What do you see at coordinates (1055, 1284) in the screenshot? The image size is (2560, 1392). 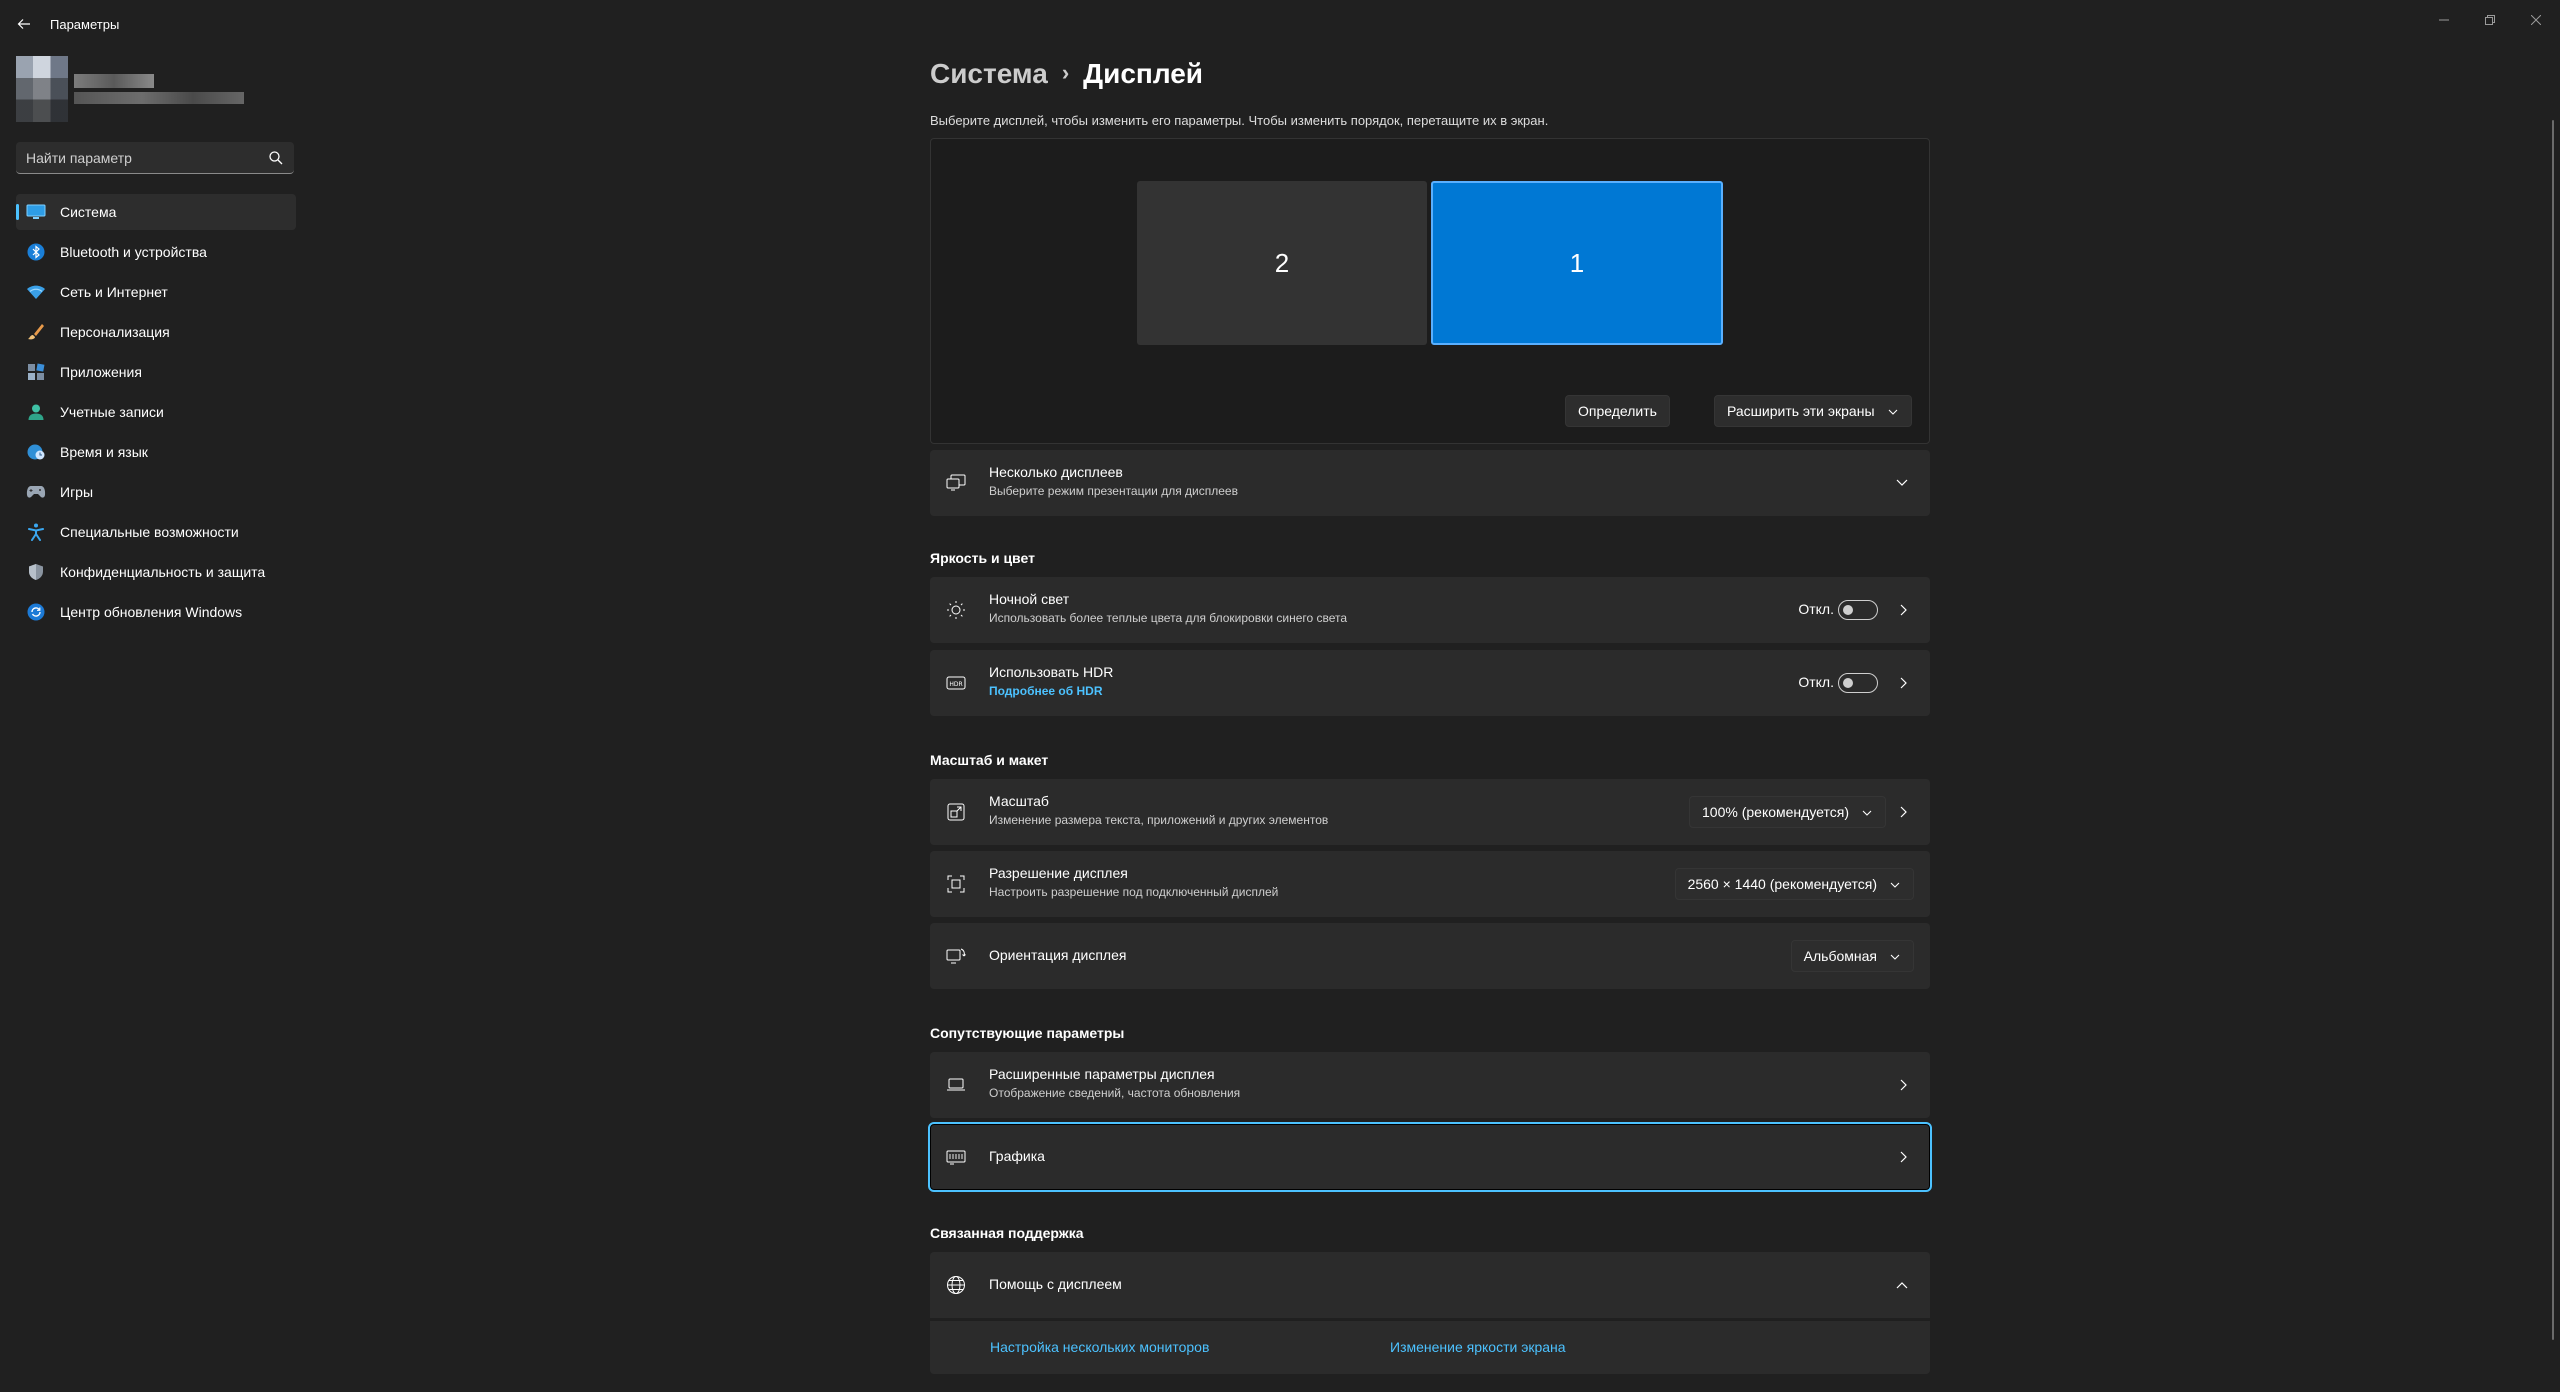 I see `card-title: Помощь с дисплеем` at bounding box center [1055, 1284].